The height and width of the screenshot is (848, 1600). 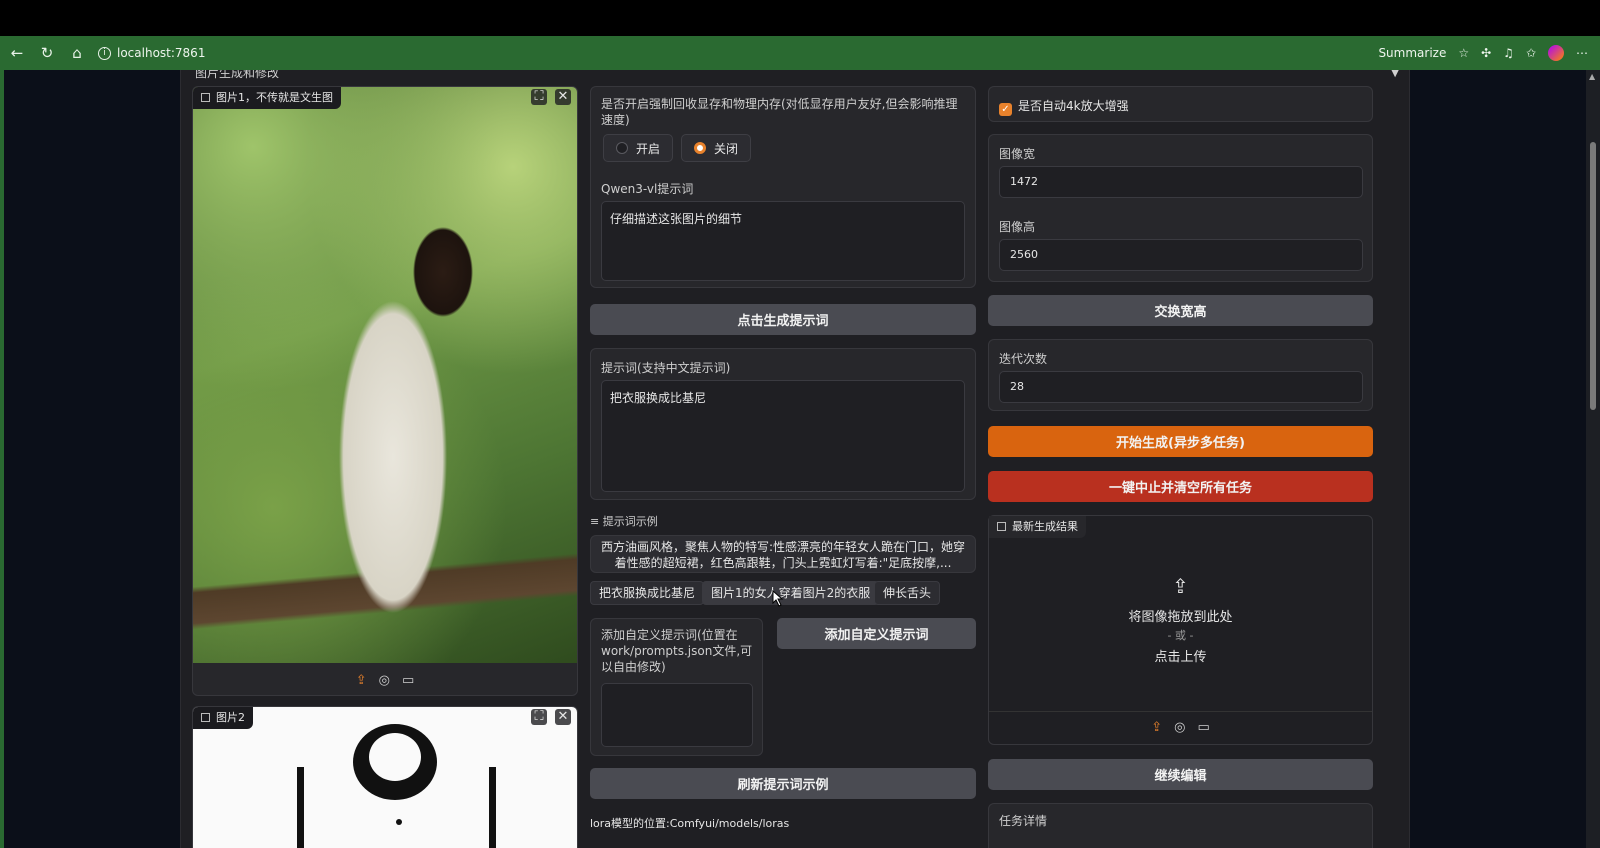 I want to click on favorite-star-icon: ☆, so click(x=1463, y=53).